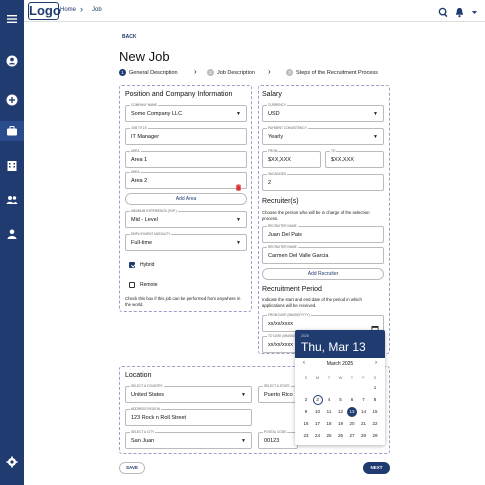 This screenshot has height=485, width=485. What do you see at coordinates (323, 254) in the screenshot?
I see `recruiter-2-field: RECRUITER NAME Carmen Del Valle Garcia` at bounding box center [323, 254].